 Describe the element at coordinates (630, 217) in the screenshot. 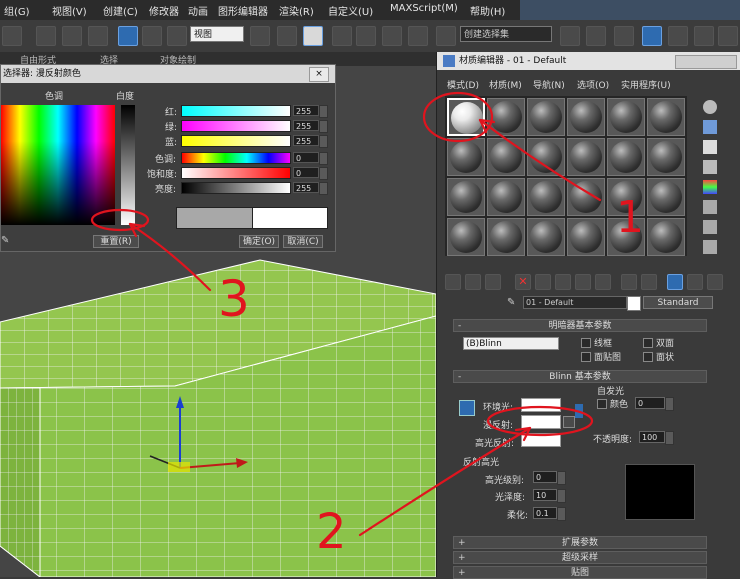

I see `annotation-number-1: 1` at that location.